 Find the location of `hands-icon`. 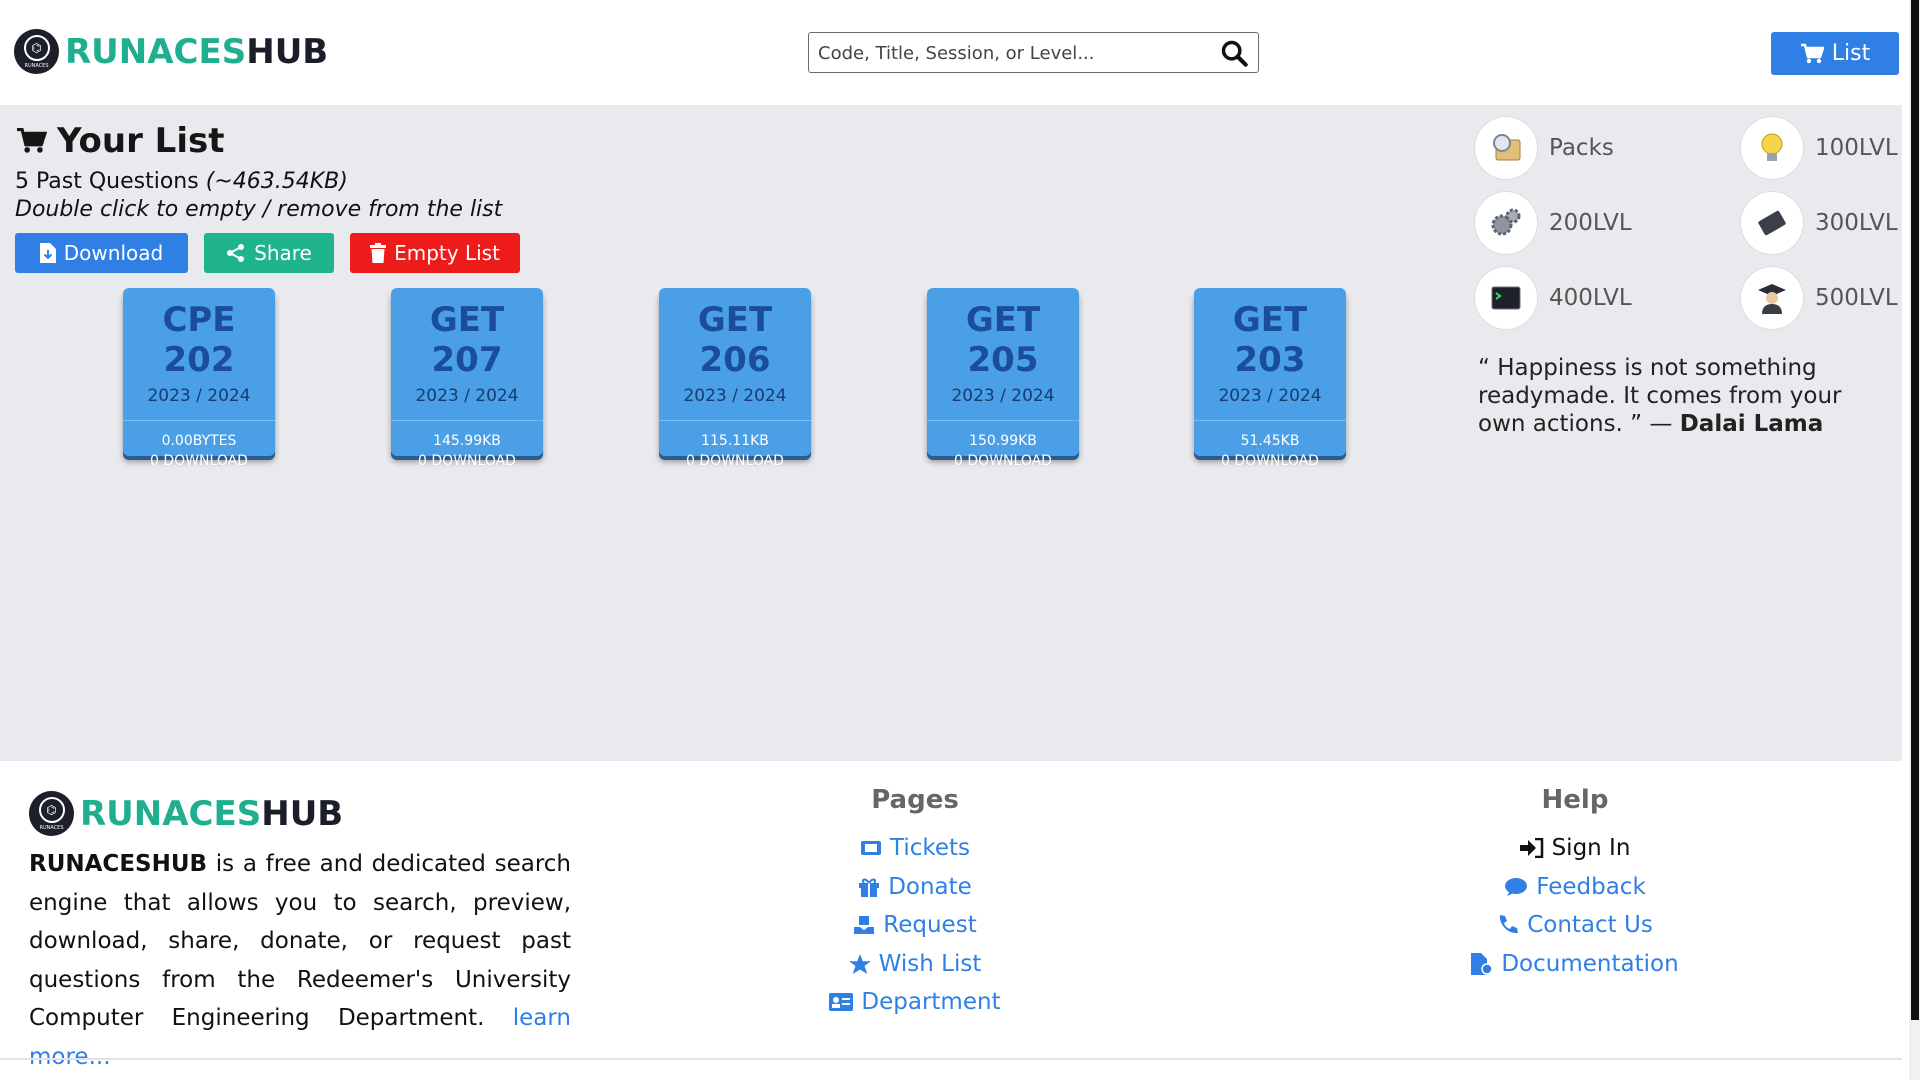

hands-icon is located at coordinates (864, 925).